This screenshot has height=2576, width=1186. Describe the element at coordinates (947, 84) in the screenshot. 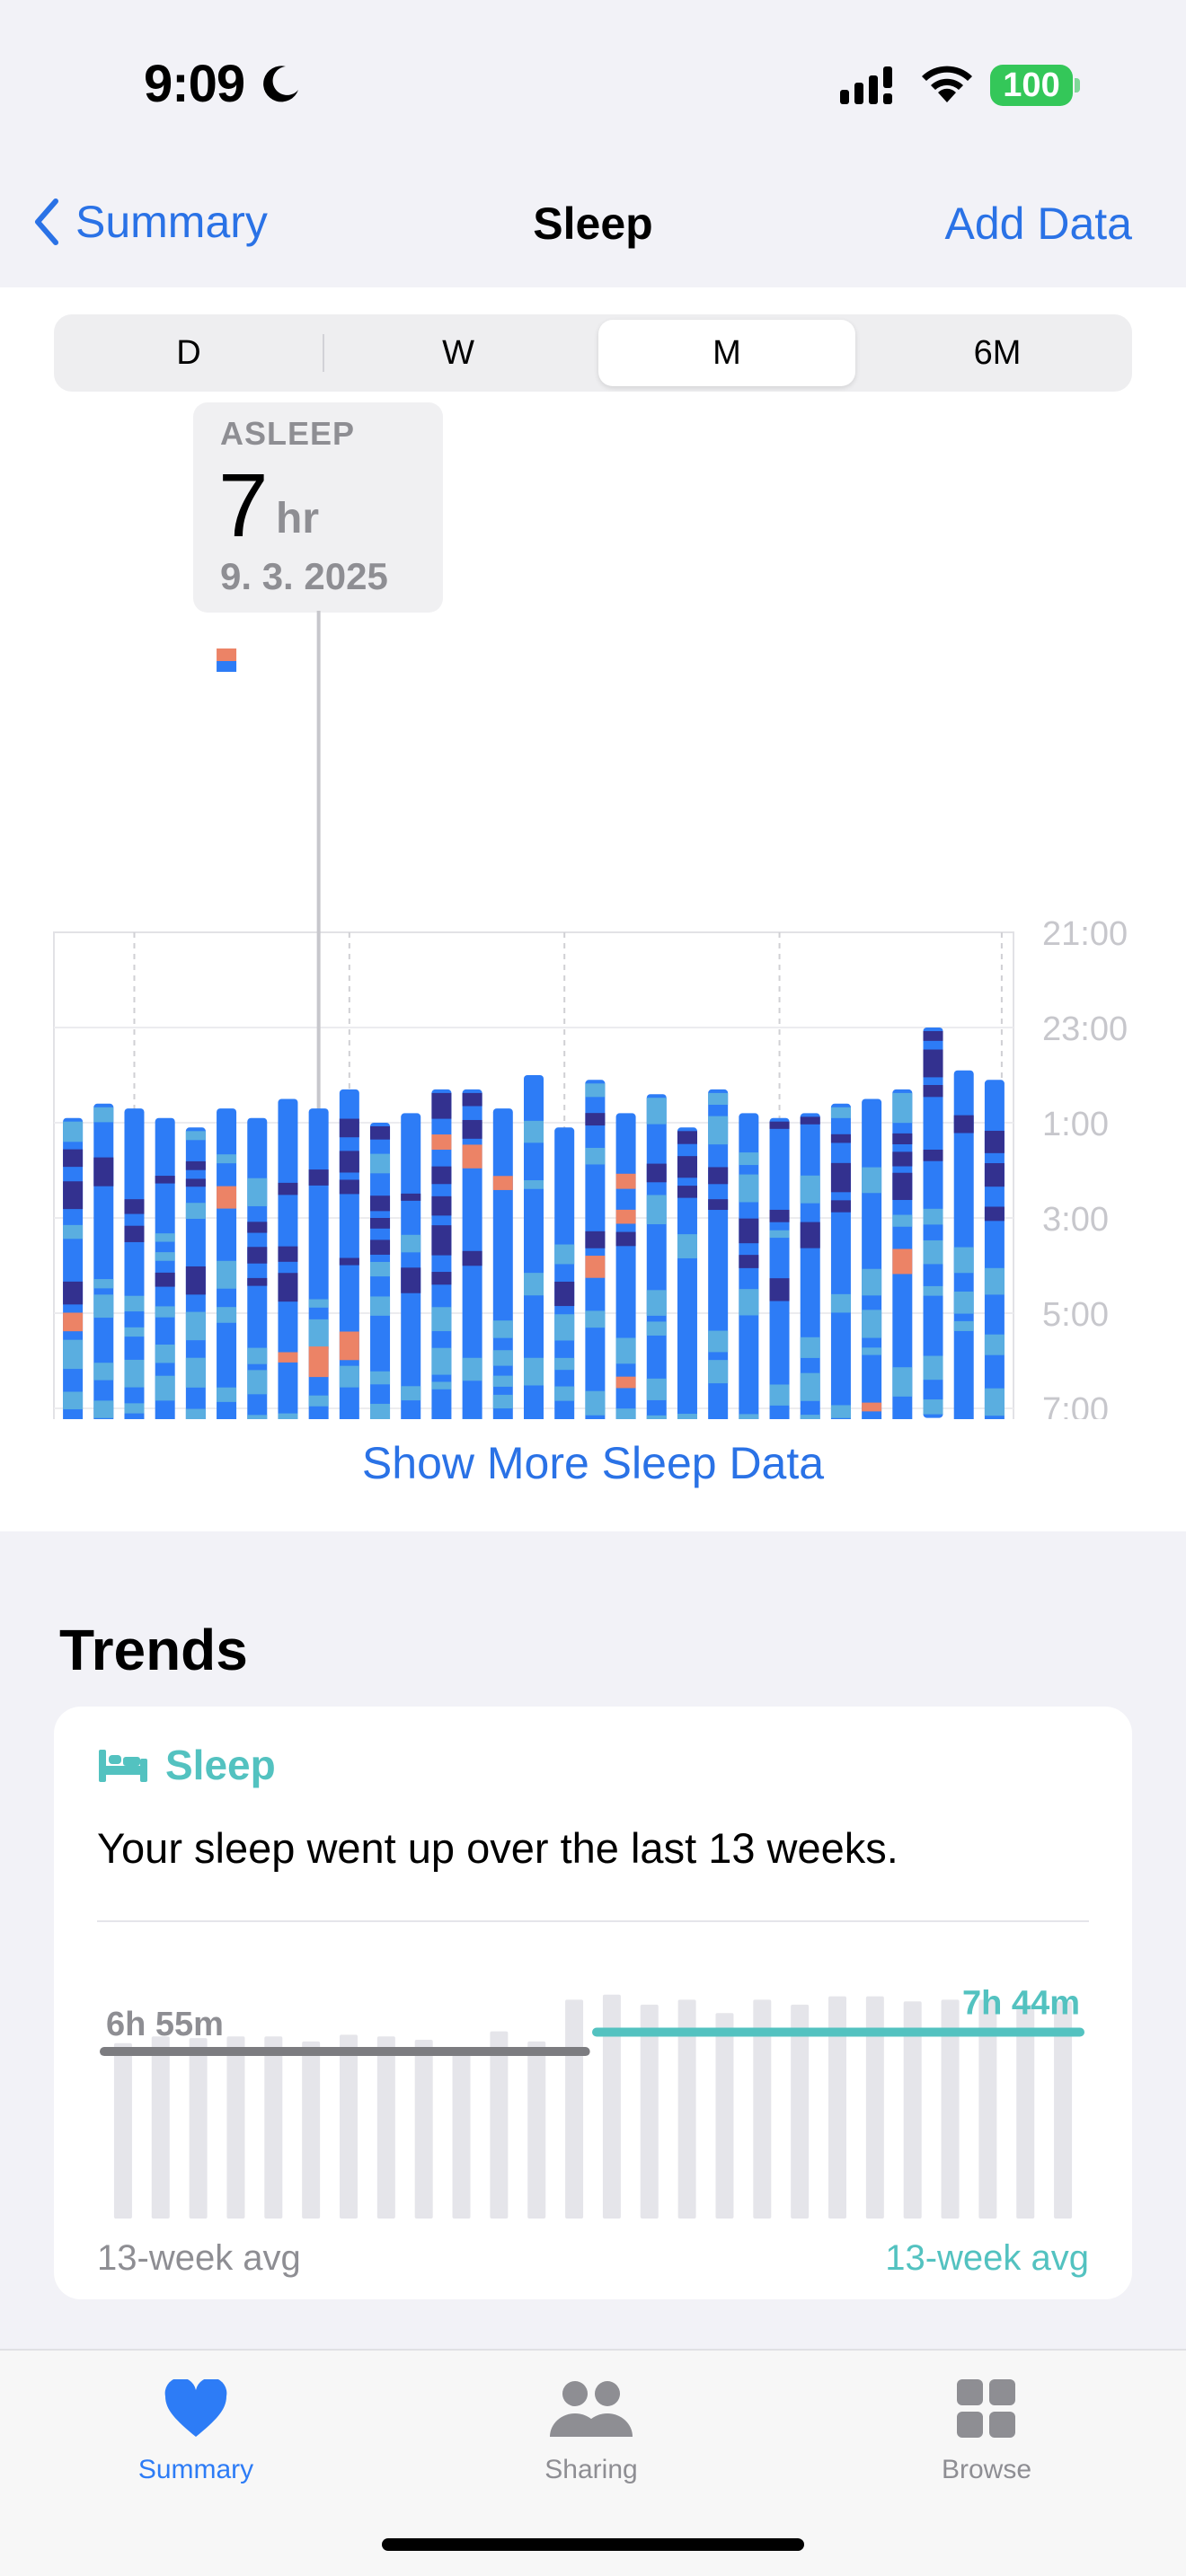

I see `wifi-icon` at that location.